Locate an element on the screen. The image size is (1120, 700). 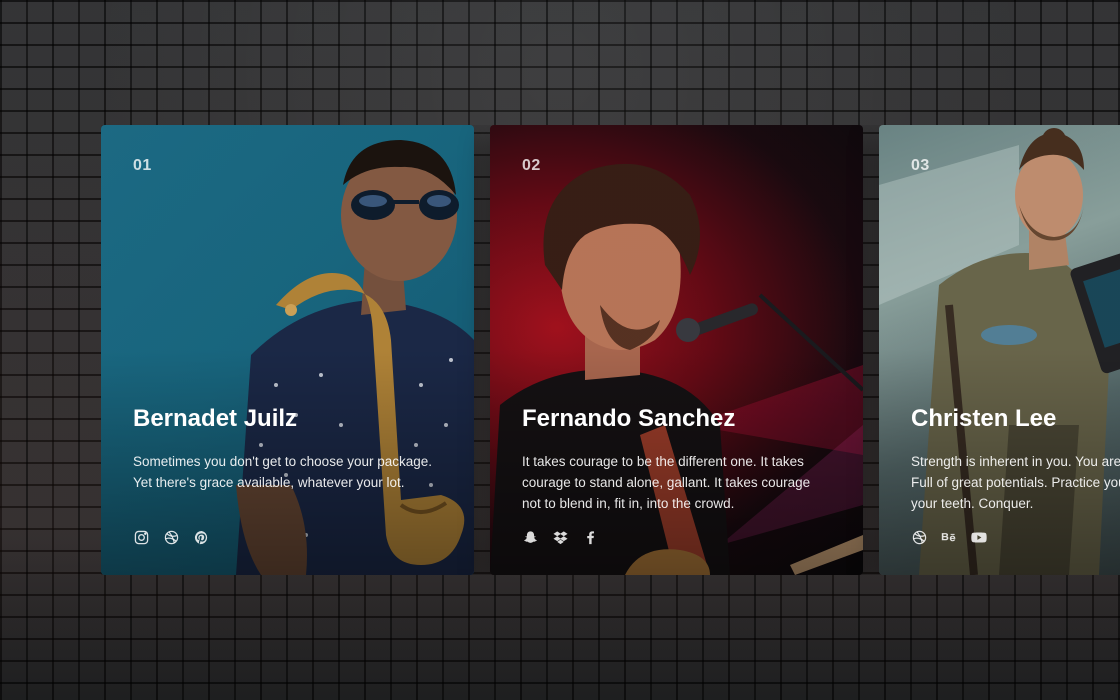
facebook-icon is located at coordinates (590, 537).